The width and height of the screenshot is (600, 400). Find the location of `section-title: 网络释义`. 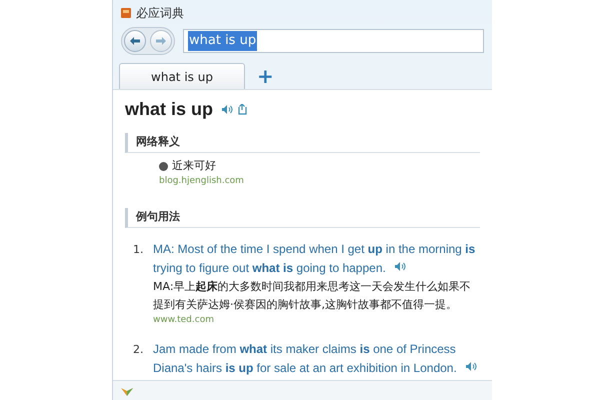

section-title: 网络释义 is located at coordinates (158, 142).